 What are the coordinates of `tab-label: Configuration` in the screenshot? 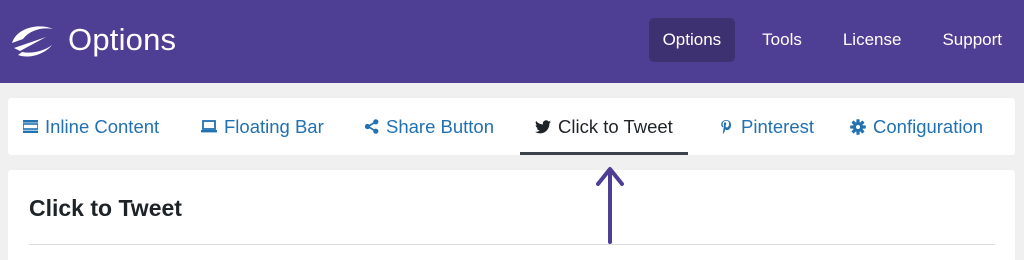 It's located at (928, 126).